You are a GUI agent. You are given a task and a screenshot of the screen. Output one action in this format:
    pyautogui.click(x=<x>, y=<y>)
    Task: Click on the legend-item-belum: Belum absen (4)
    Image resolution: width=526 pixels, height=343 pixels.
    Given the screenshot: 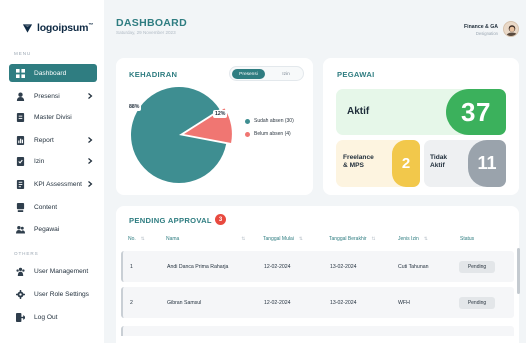 What is the action you would take?
    pyautogui.click(x=268, y=134)
    